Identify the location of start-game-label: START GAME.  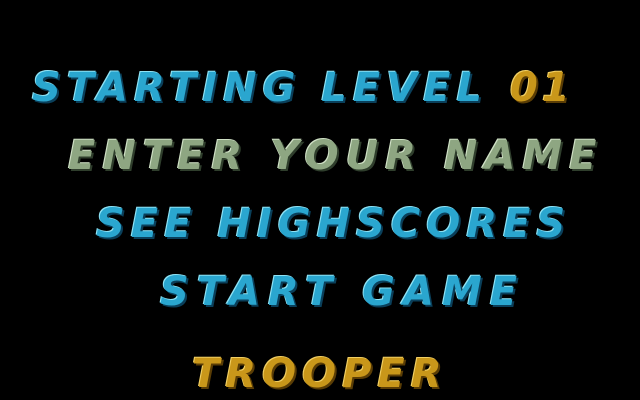
(343, 292).